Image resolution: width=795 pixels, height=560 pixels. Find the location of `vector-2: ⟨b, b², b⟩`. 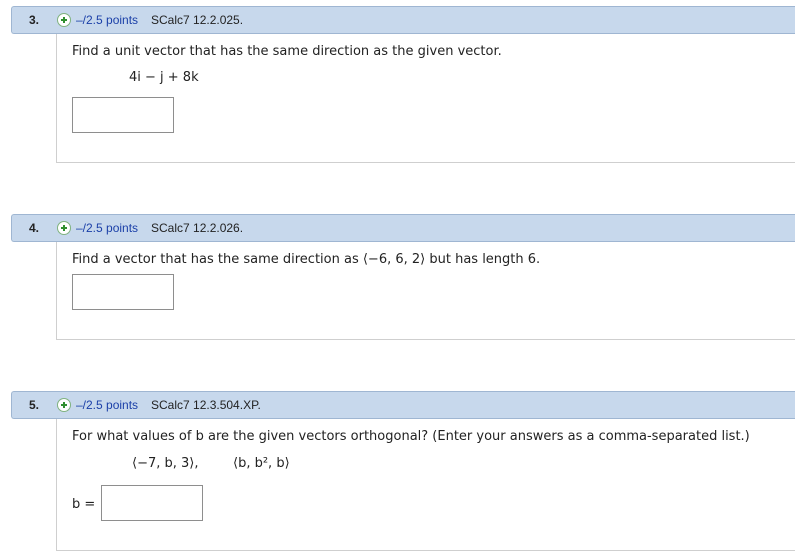

vector-2: ⟨b, b², b⟩ is located at coordinates (261, 463).